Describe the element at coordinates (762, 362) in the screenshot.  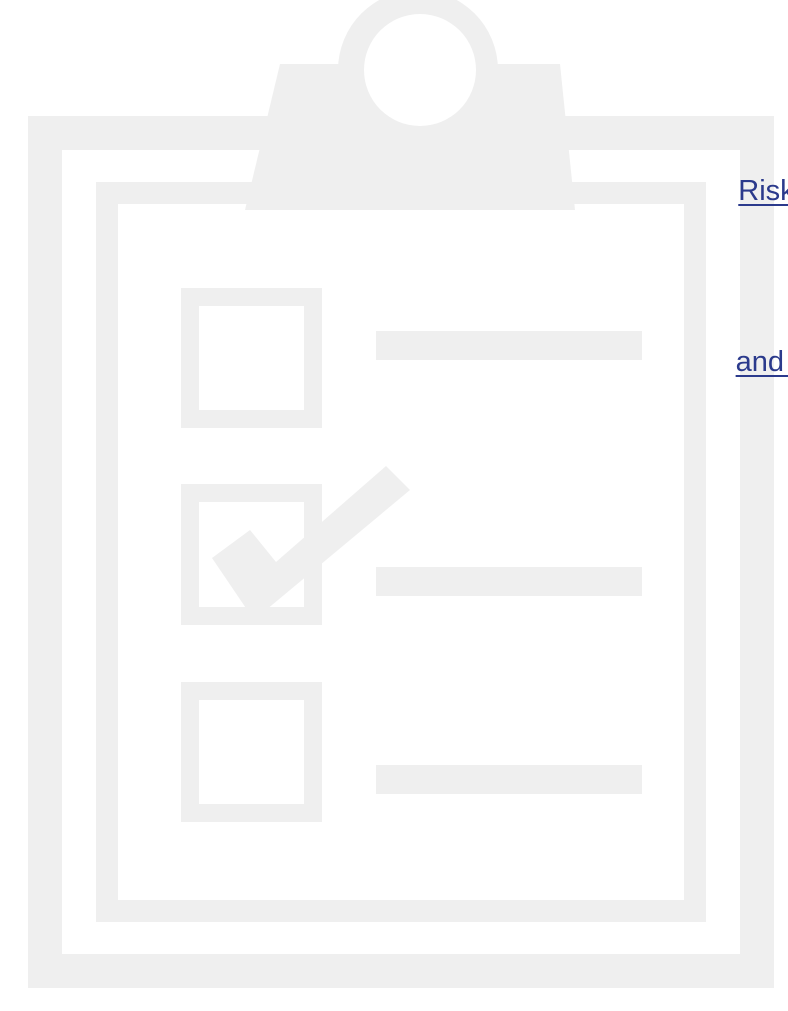
I see `operational-link: and Operational` at that location.